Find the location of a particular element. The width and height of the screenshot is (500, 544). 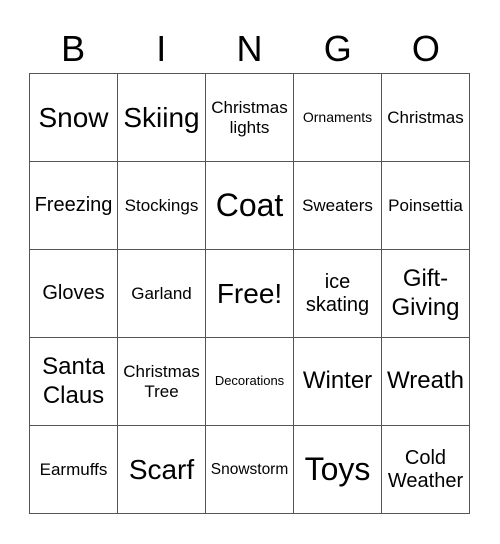

bingo-cell: ice skating is located at coordinates (338, 294).